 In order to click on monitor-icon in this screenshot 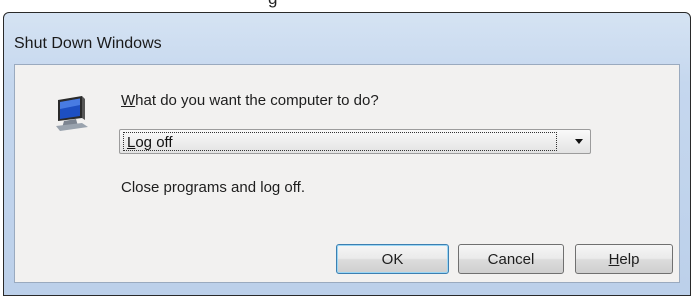, I will do `click(72, 113)`.